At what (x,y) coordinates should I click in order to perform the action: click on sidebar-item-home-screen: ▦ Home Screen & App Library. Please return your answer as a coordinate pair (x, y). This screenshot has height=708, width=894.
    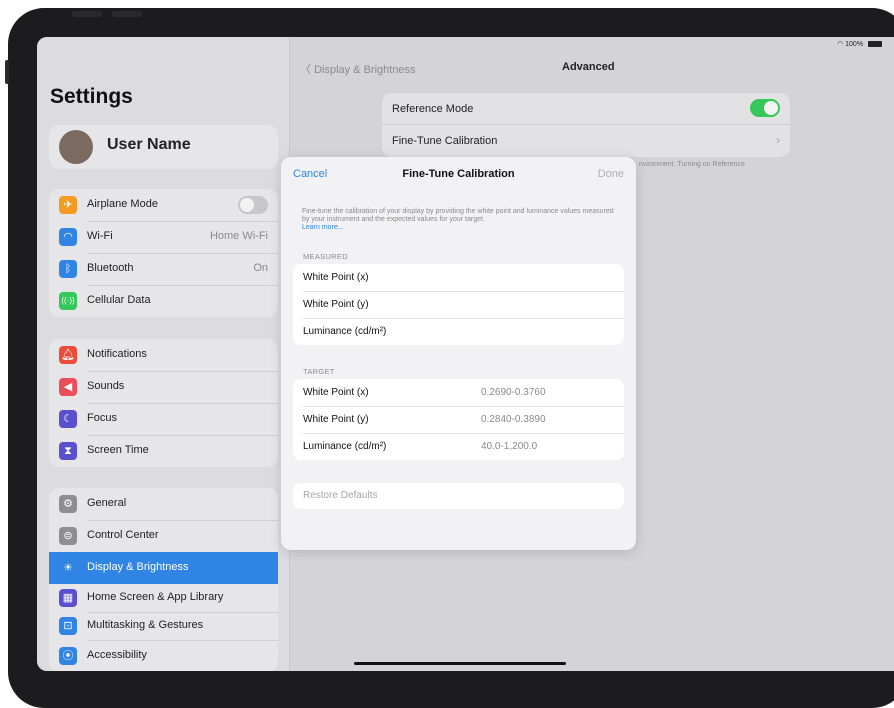
    Looking at the image, I should click on (163, 598).